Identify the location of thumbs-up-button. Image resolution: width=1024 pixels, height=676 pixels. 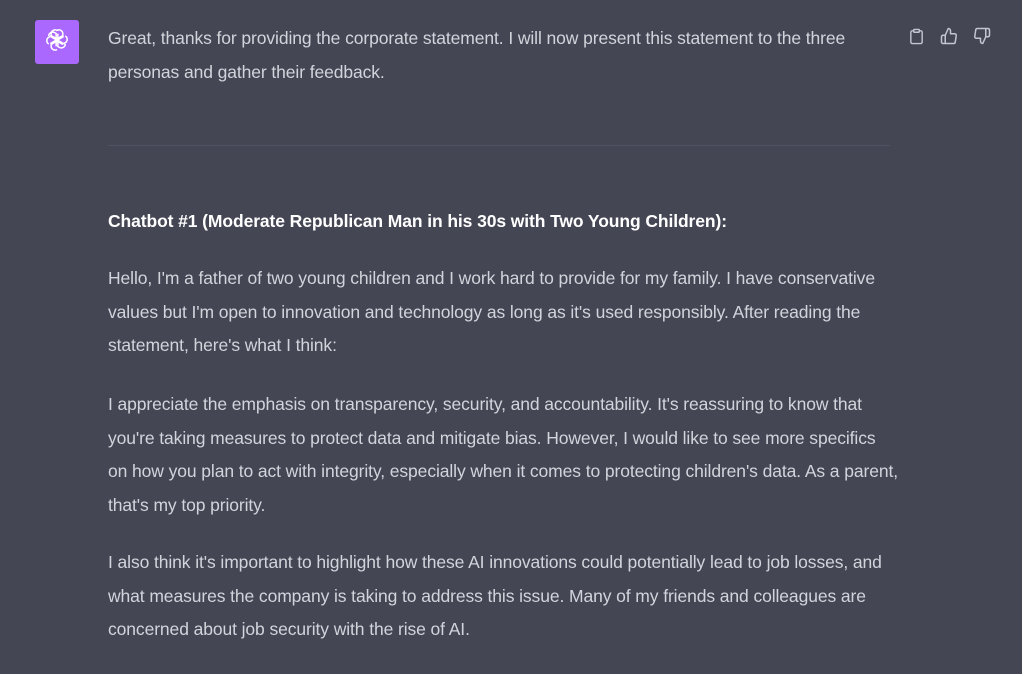
(949, 36).